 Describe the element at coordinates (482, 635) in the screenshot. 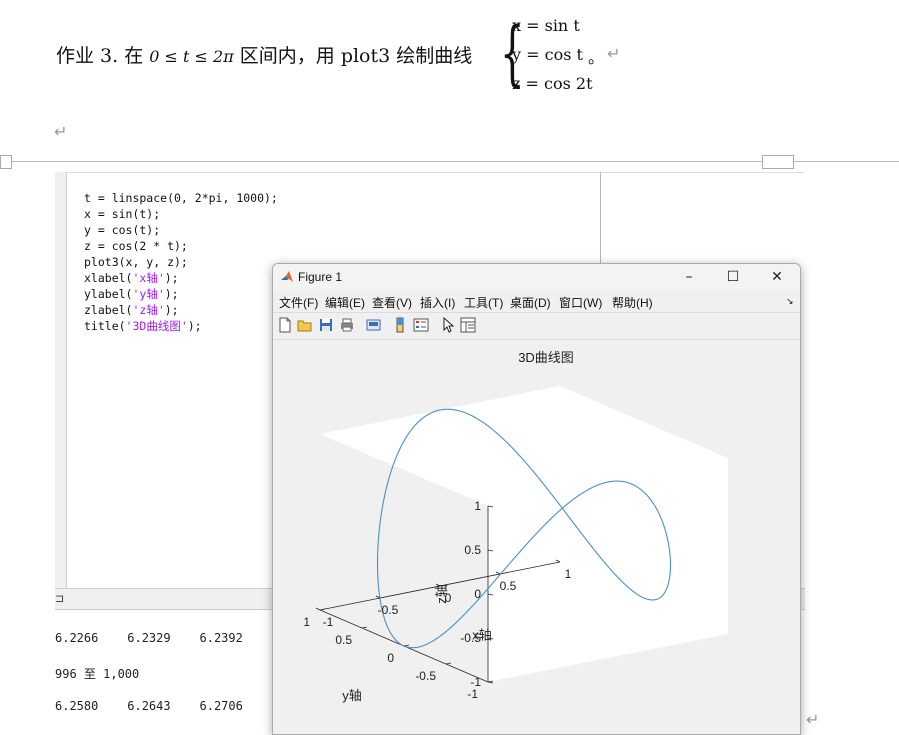

I see `x-axis-label: x轴` at that location.